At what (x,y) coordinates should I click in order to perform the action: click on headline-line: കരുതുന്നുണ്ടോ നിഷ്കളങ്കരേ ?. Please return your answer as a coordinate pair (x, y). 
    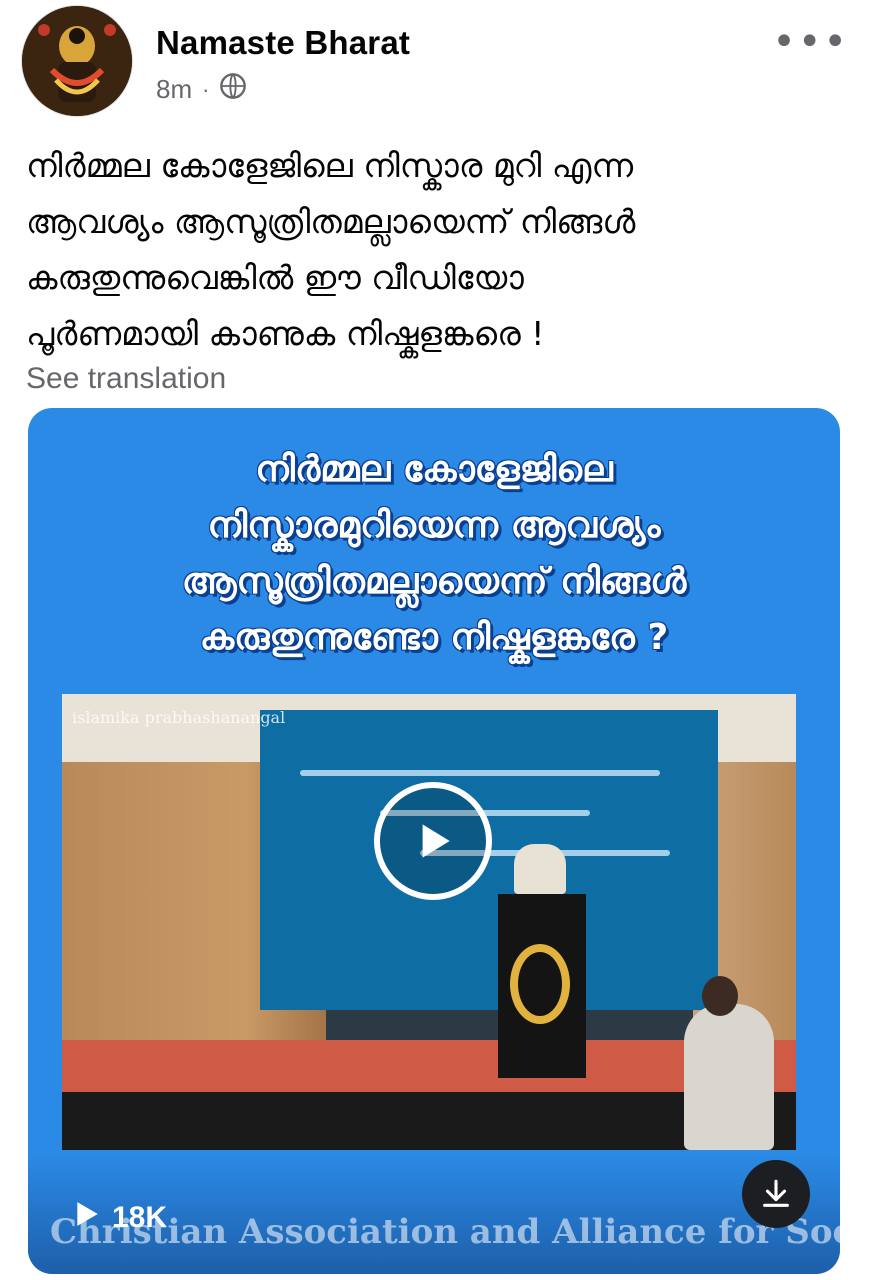
    Looking at the image, I should click on (434, 637).